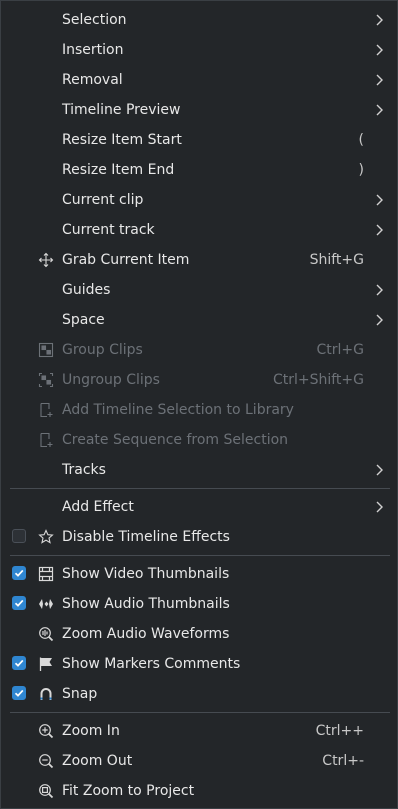  Describe the element at coordinates (175, 440) in the screenshot. I see `menu-item-label: Create Sequence from Selection` at that location.